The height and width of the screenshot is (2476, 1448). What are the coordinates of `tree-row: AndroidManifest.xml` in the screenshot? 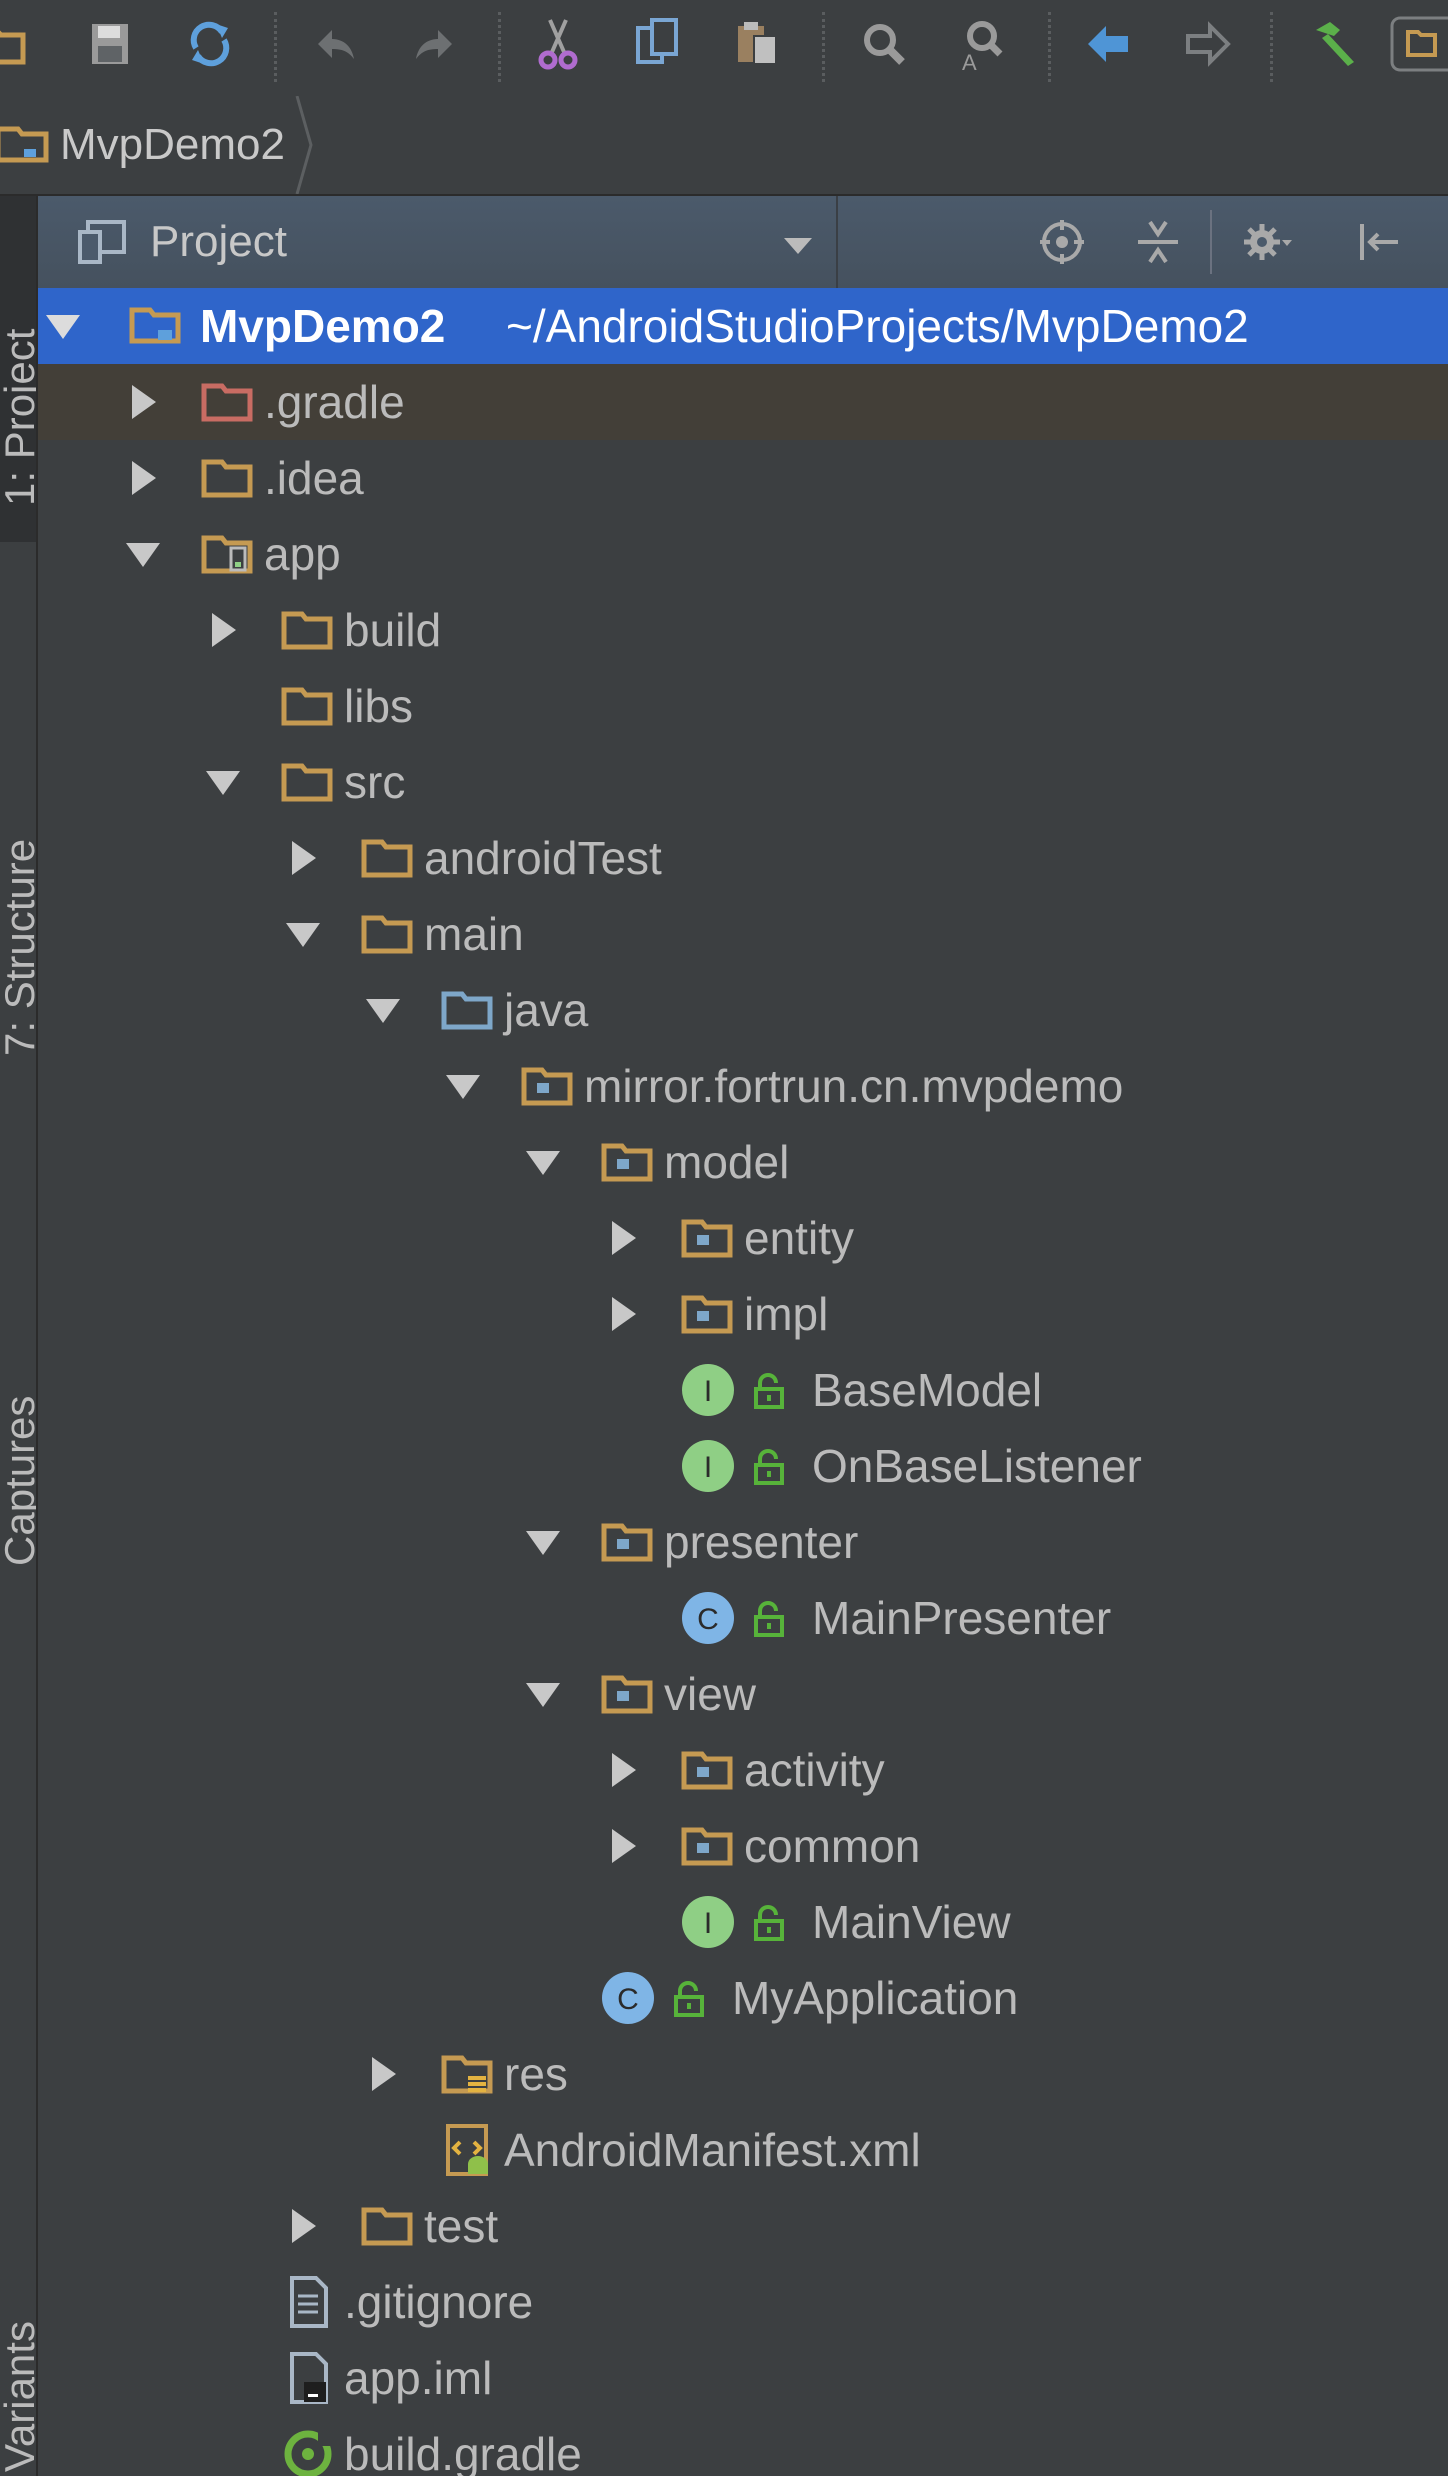 It's located at (743, 2150).